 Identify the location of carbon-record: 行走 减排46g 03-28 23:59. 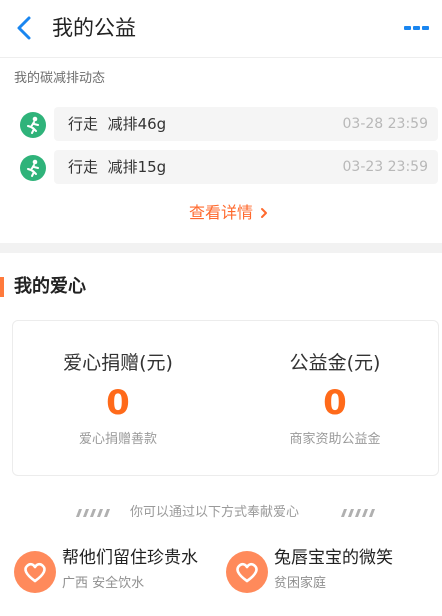
(226, 125).